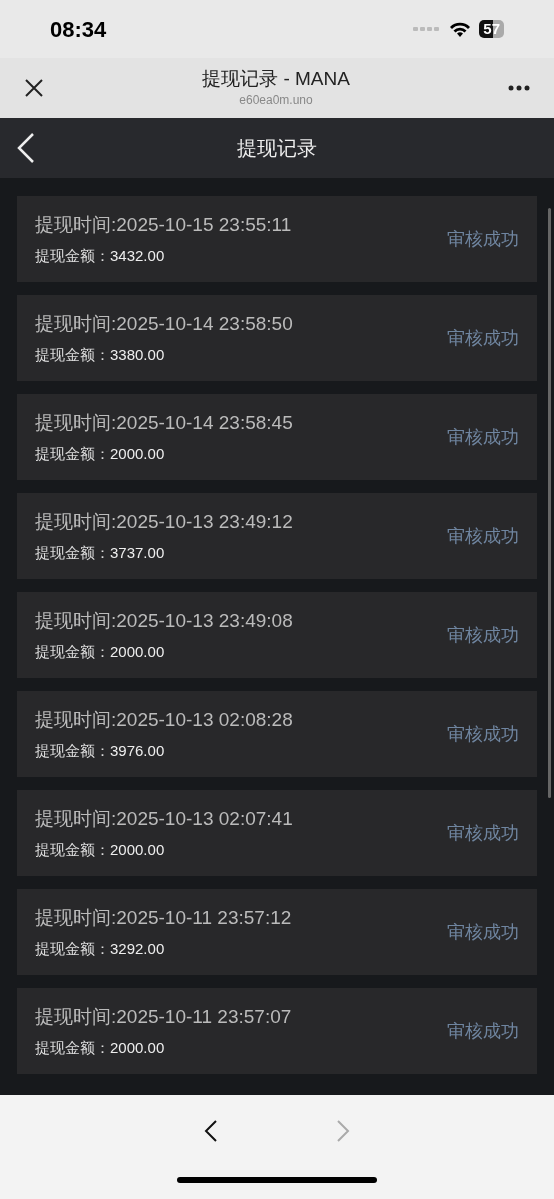 Image resolution: width=554 pixels, height=1199 pixels. Describe the element at coordinates (34, 88) in the screenshot. I see `close-icon` at that location.